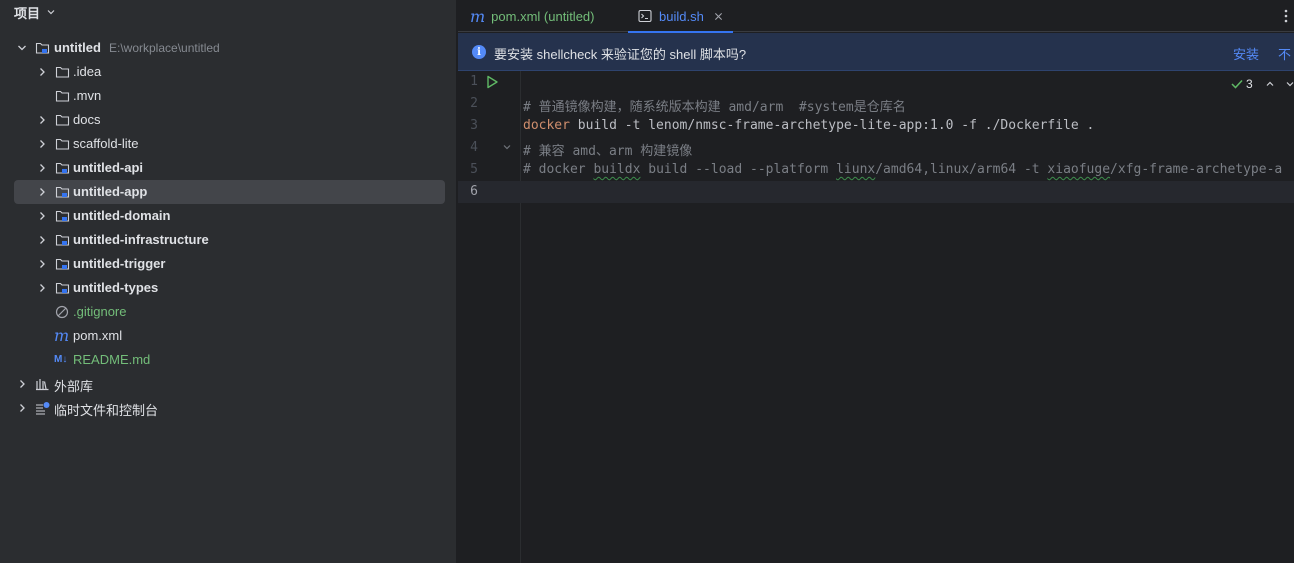 This screenshot has width=1294, height=563. I want to click on project-panel-title: 项目, so click(35, 12).